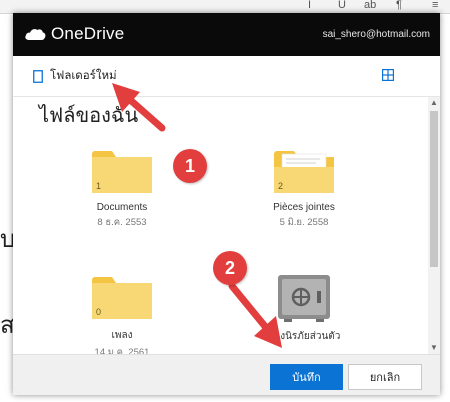  What do you see at coordinates (139, 107) in the screenshot?
I see `arrow-to-new-folder-icon` at bounding box center [139, 107].